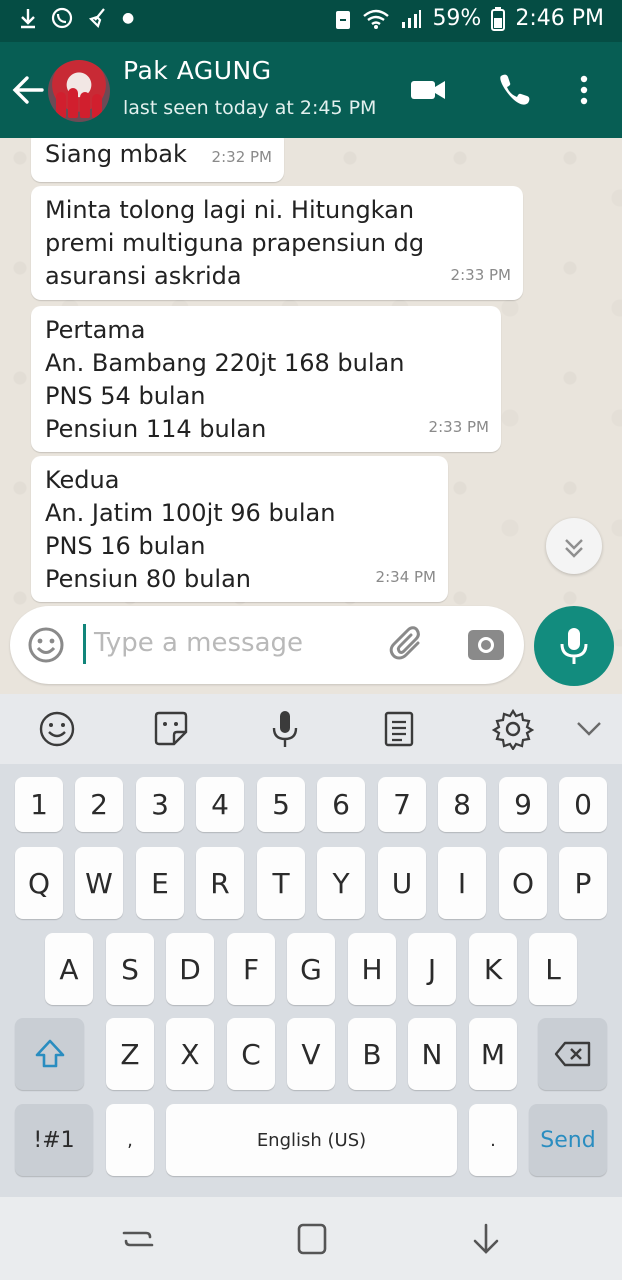 Image resolution: width=622 pixels, height=1280 pixels. I want to click on shift-arrow-icon, so click(49, 1053).